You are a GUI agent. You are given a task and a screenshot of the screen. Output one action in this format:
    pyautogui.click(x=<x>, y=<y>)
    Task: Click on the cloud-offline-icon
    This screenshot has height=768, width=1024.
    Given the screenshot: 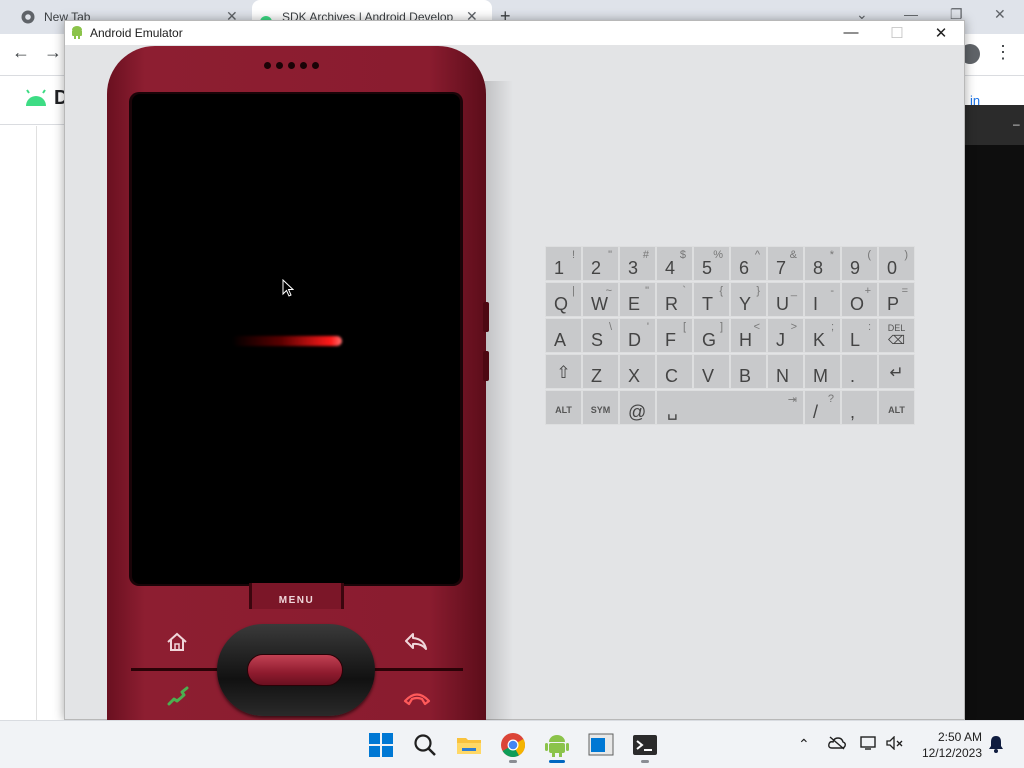 What is the action you would take?
    pyautogui.click(x=837, y=744)
    